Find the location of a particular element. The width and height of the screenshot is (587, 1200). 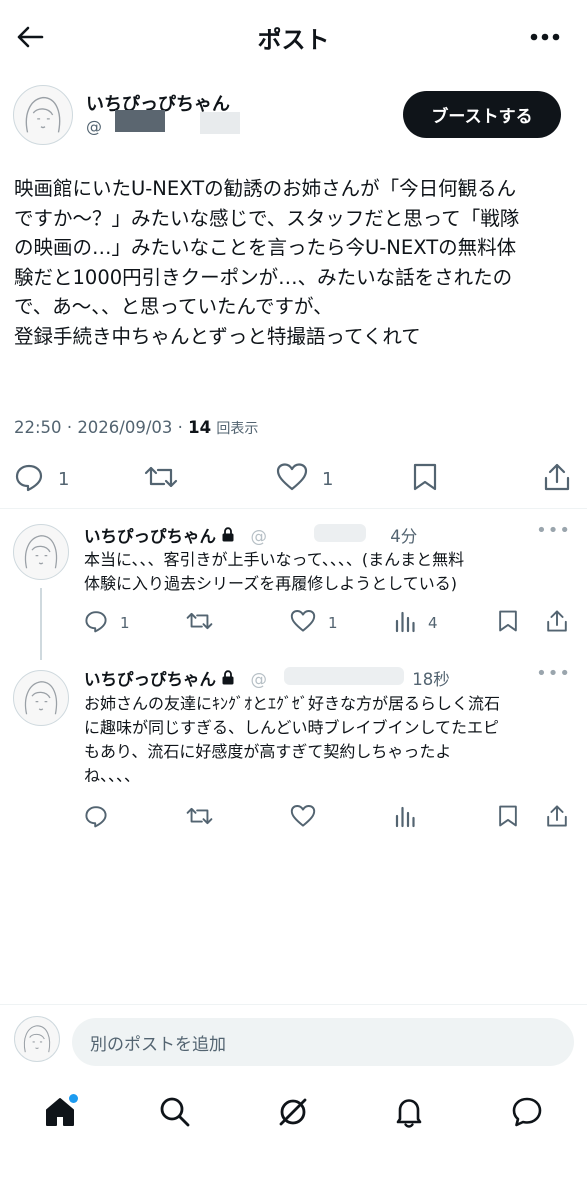

views-button: 4 is located at coordinates (416, 623).